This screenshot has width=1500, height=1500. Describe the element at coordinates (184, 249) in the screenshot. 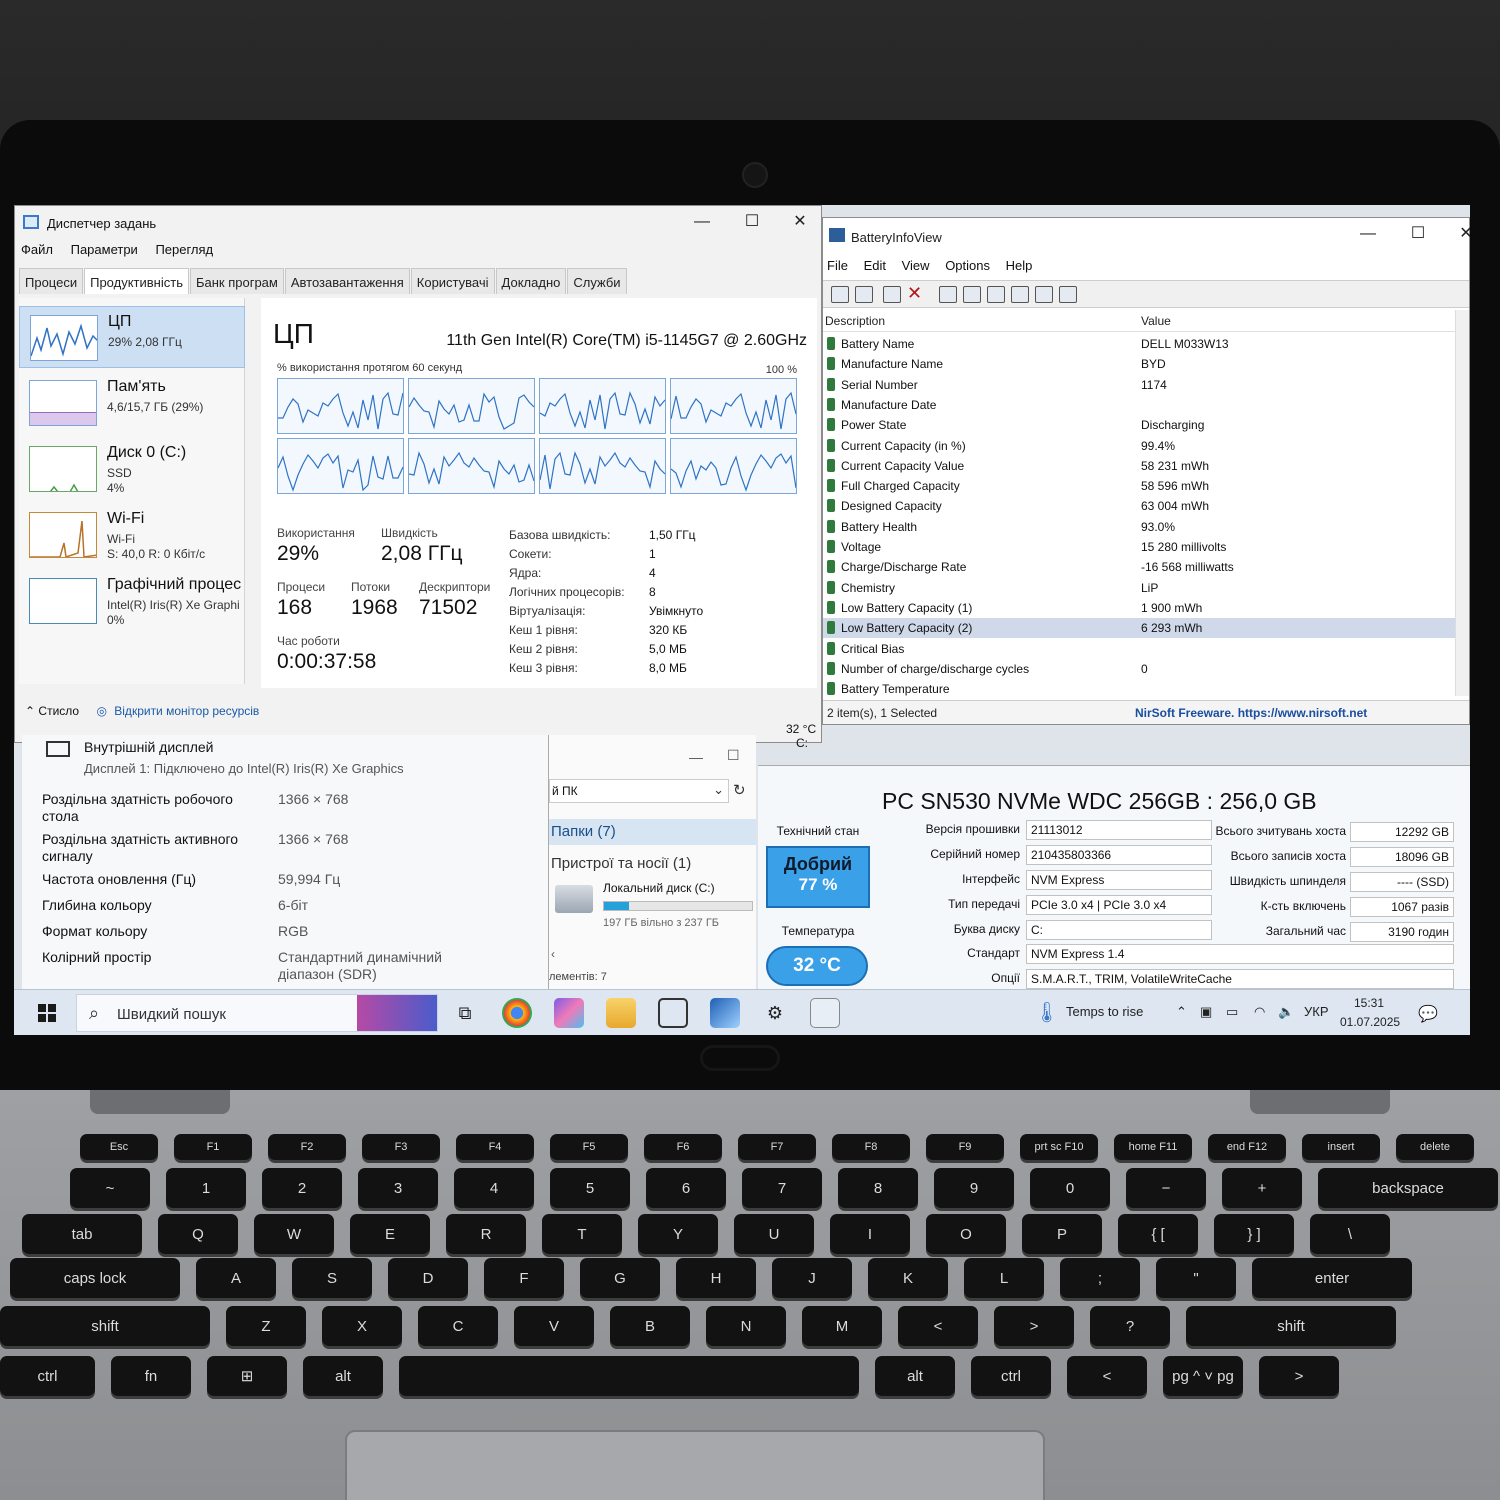

I see `menu-view: Перегляд` at that location.